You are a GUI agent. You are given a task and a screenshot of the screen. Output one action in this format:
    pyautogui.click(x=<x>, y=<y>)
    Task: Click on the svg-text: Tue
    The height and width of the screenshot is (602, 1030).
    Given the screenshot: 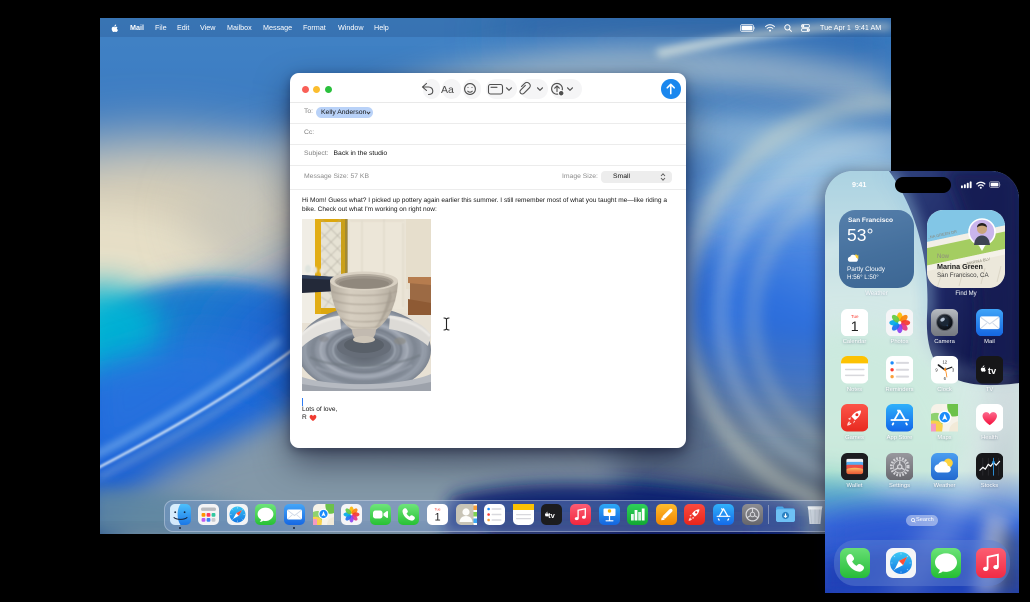 What is the action you would take?
    pyautogui.click(x=855, y=315)
    